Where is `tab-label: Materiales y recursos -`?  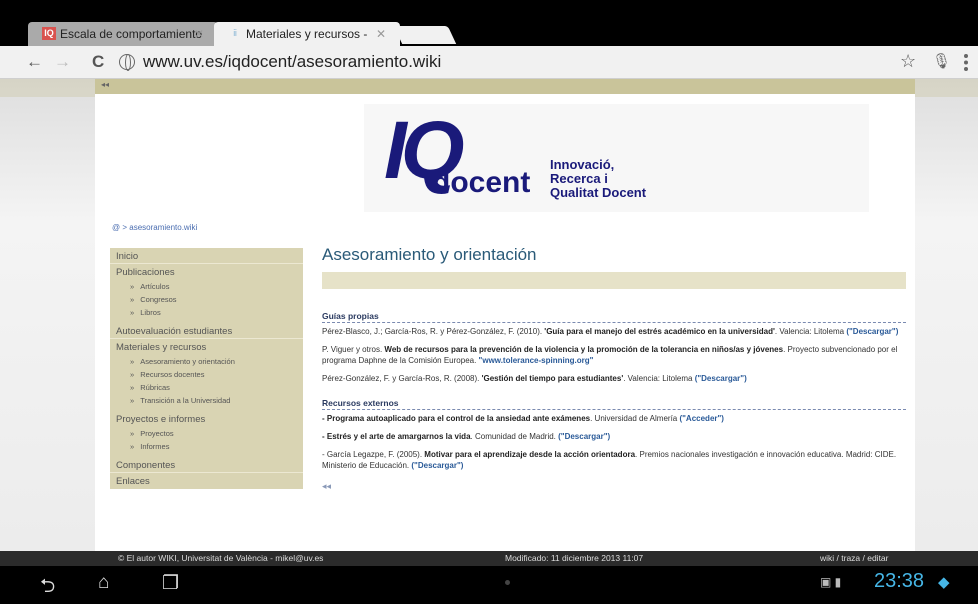
tab-label: Materiales y recursos - is located at coordinates (307, 34).